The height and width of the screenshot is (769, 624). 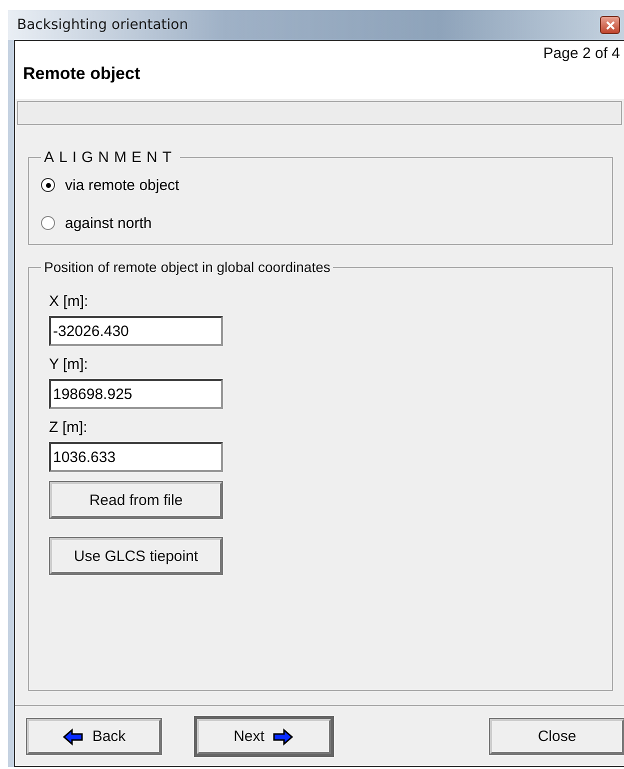 I want to click on field-label: Y [m]:, so click(x=69, y=364).